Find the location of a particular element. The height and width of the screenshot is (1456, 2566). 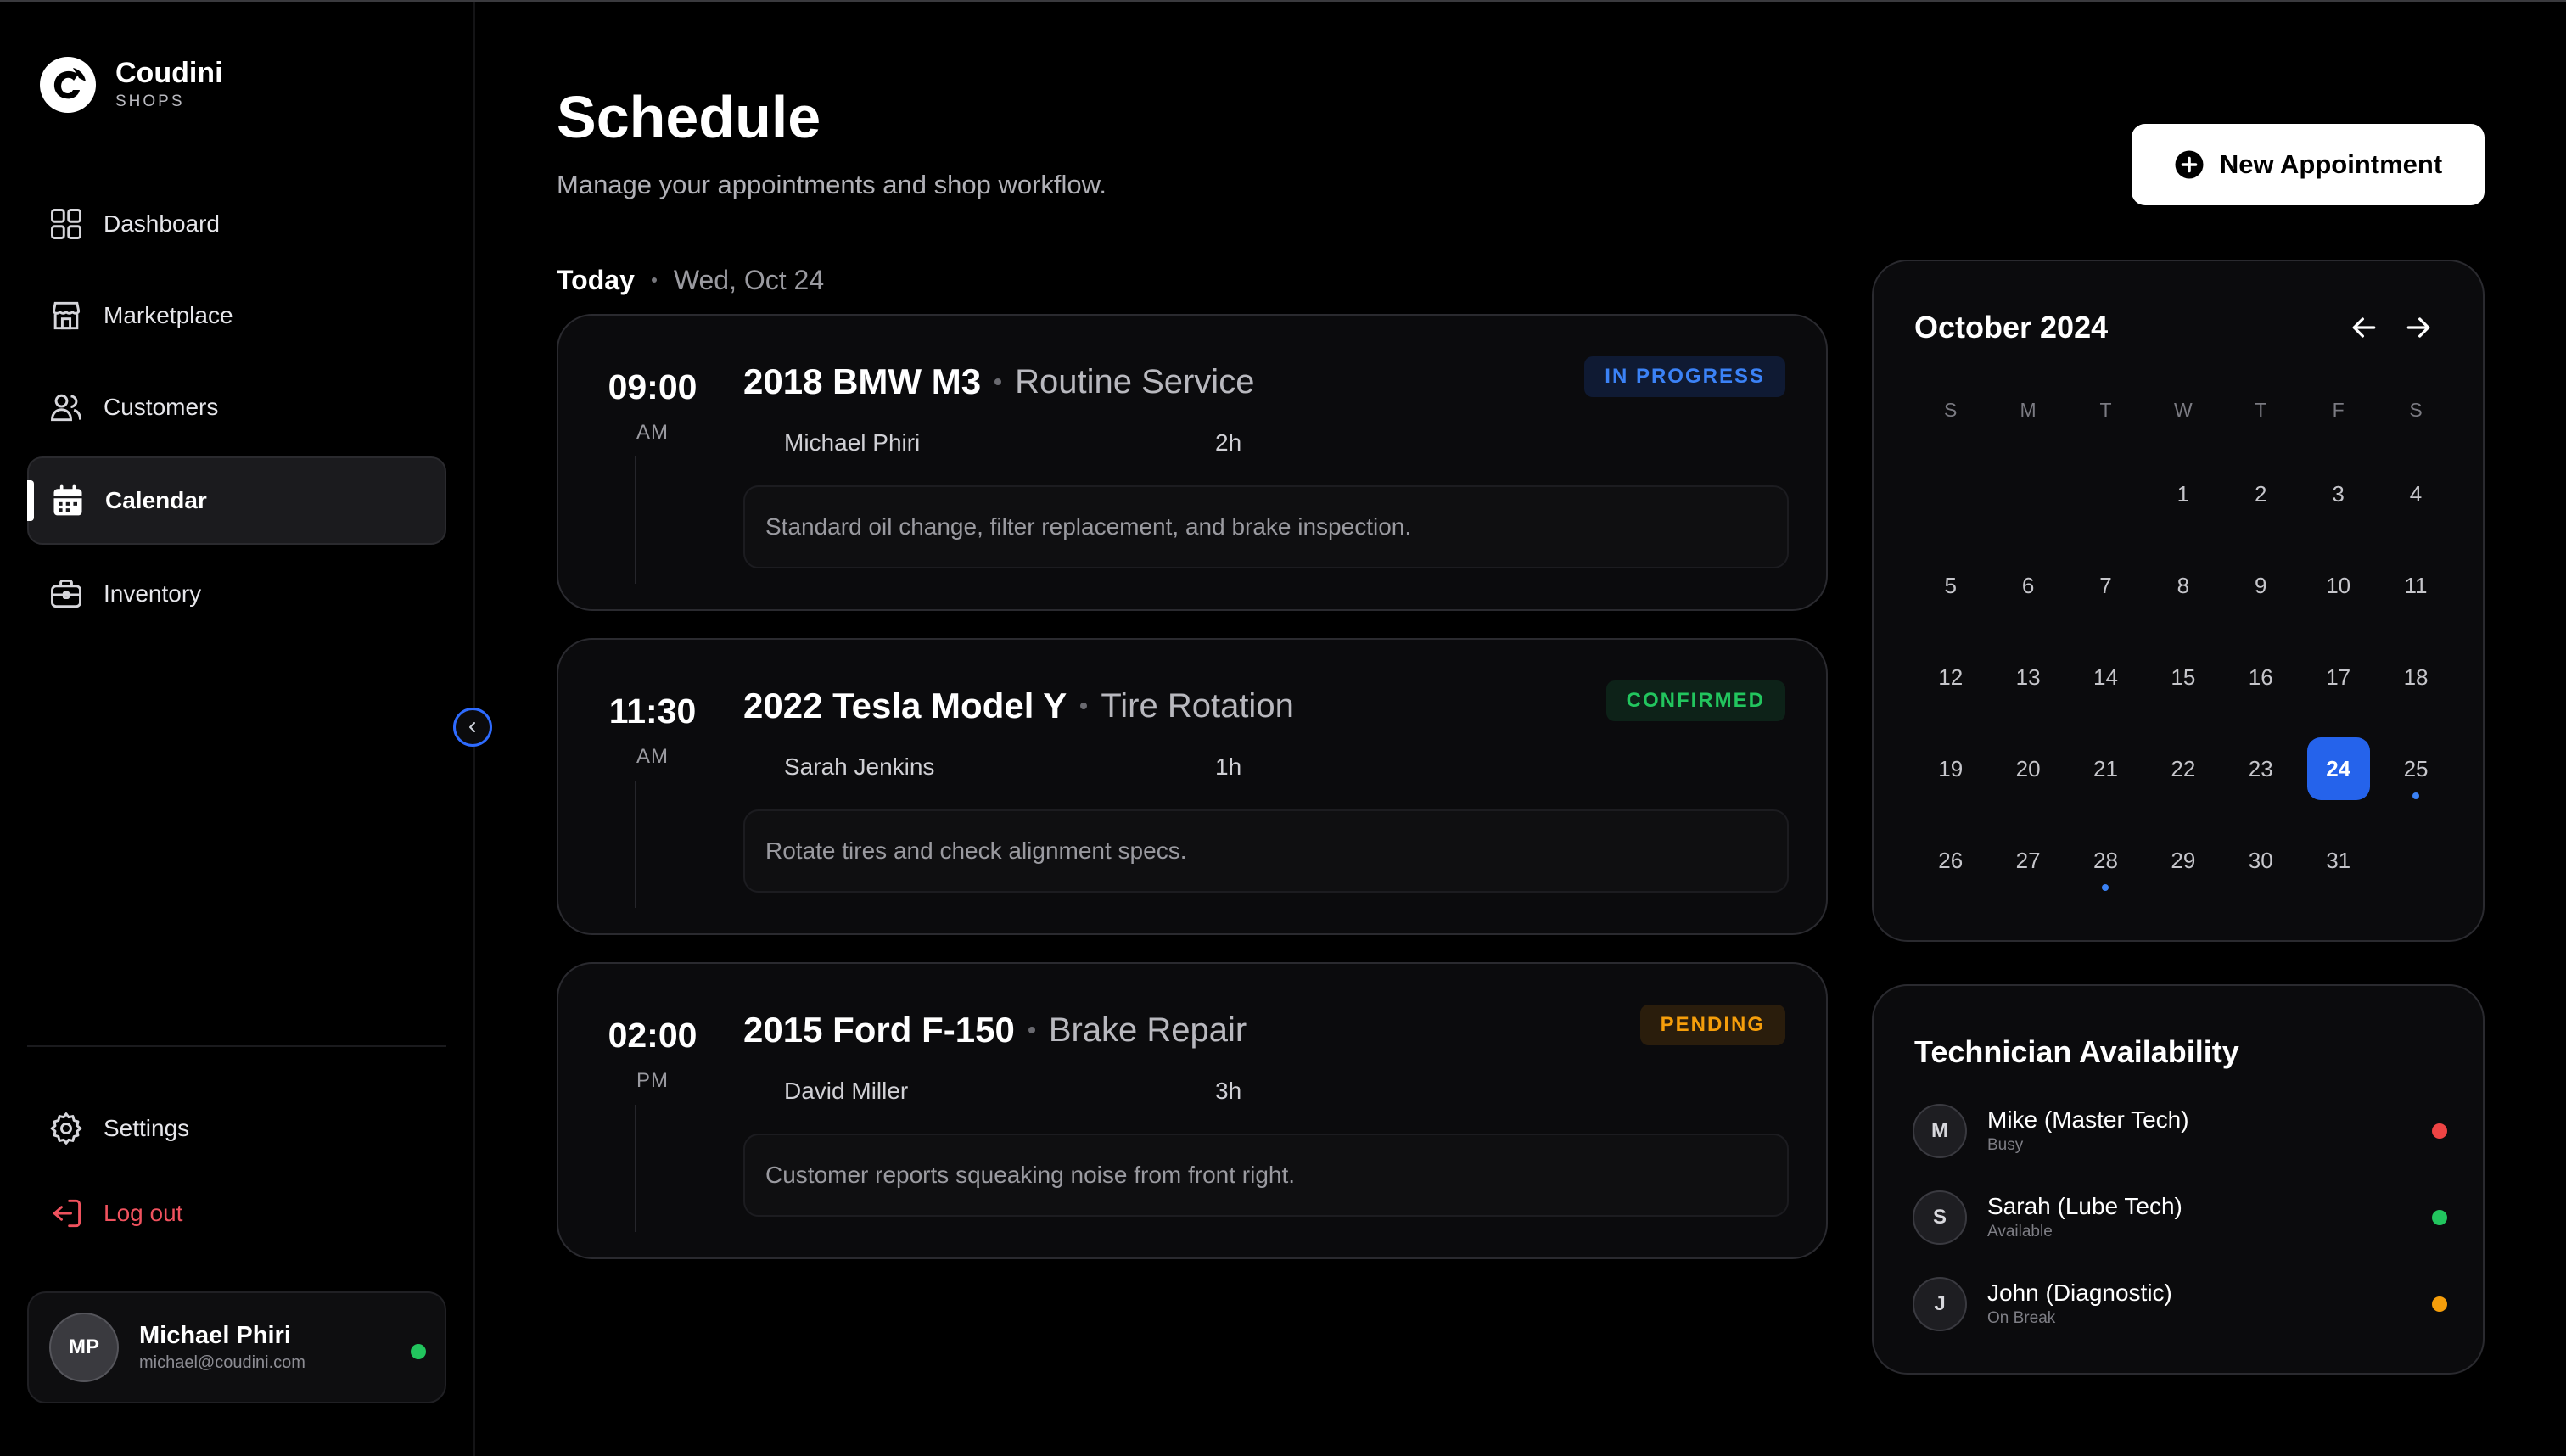

calendar-day: 3 is located at coordinates (2338, 494).